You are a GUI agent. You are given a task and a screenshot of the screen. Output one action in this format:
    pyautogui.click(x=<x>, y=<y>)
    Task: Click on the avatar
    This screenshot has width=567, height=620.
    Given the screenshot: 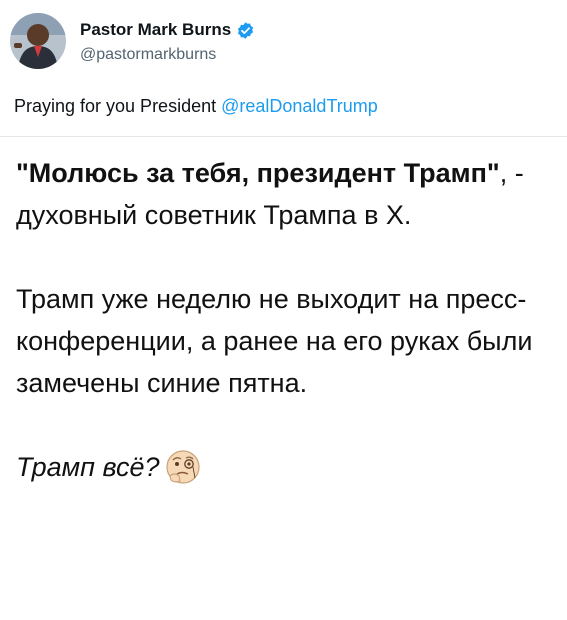 What is the action you would take?
    pyautogui.click(x=38, y=41)
    